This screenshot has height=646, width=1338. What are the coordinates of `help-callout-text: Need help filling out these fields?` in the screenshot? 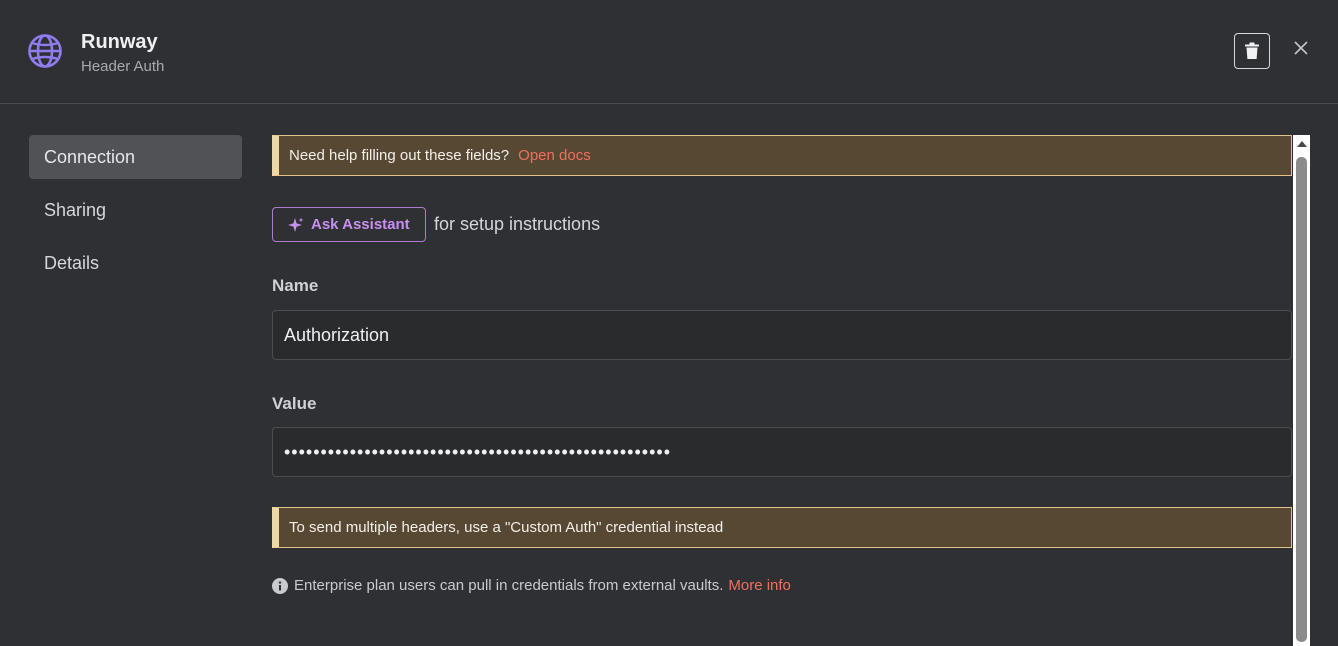 It's located at (399, 155).